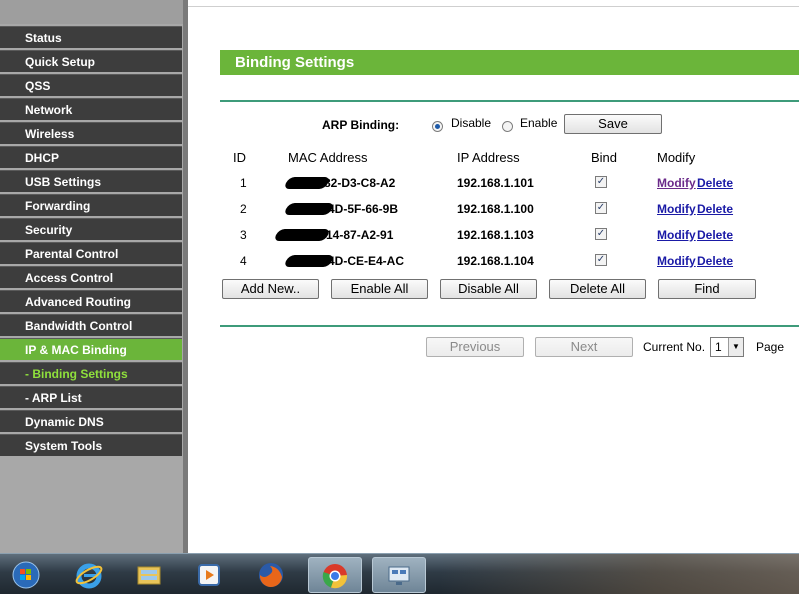 The height and width of the screenshot is (594, 799). I want to click on previous-button: Previous, so click(475, 347).